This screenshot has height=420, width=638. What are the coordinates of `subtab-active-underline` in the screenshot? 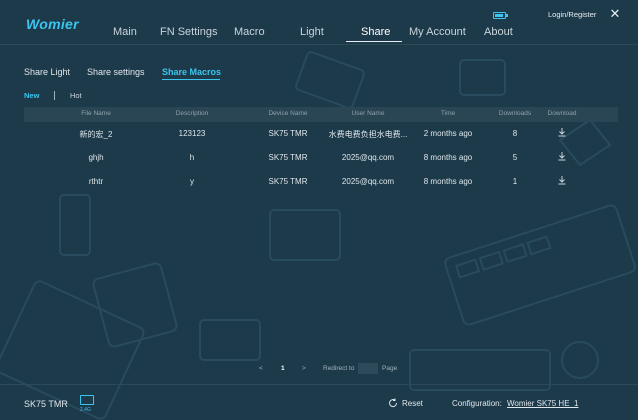 It's located at (191, 79).